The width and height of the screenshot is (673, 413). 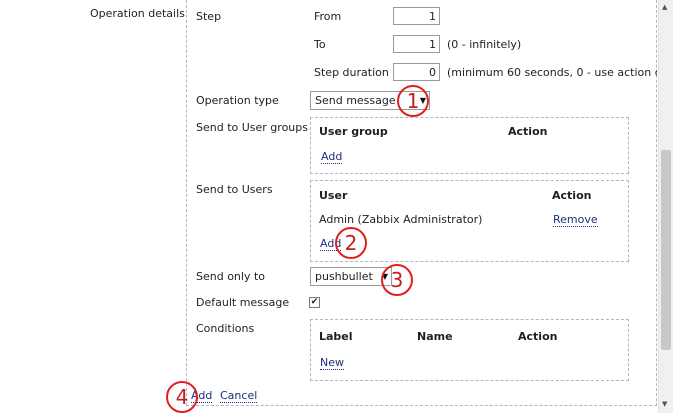 I want to click on users-col-action: Action, so click(x=572, y=195).